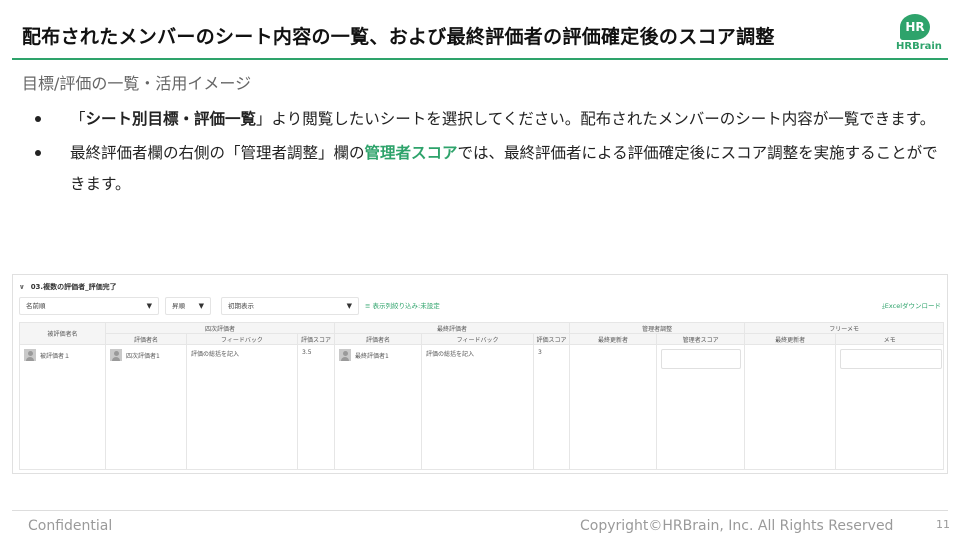 This screenshot has height=540, width=960. Describe the element at coordinates (406, 306) in the screenshot. I see `column-filter-label: 表示列絞り込み:未設定` at that location.